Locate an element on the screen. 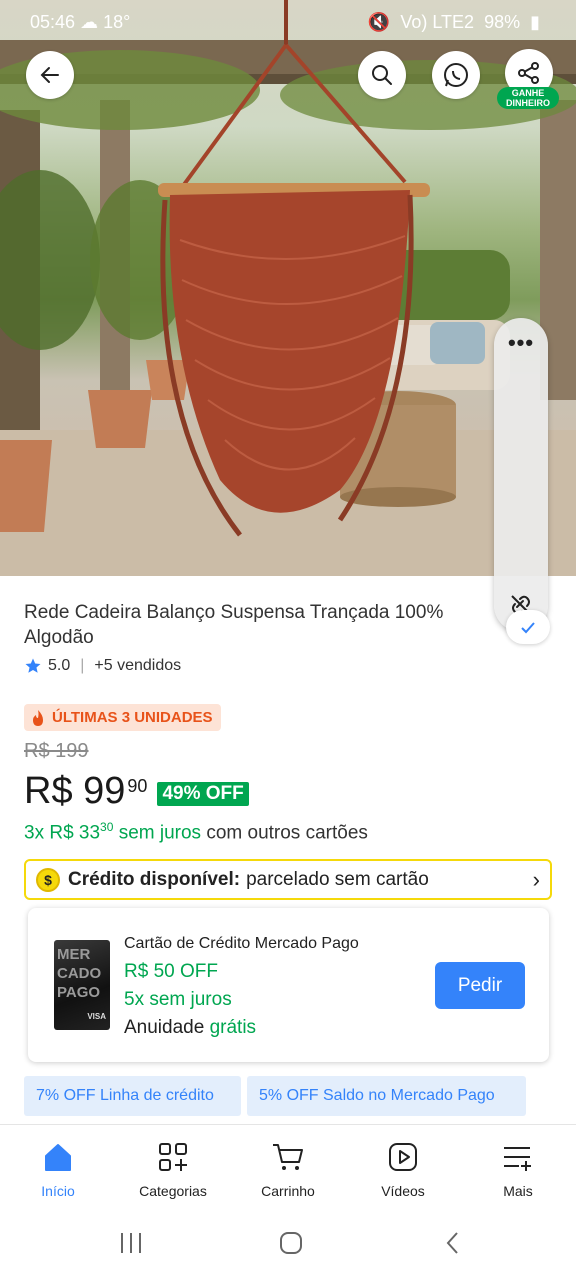  rating-row: 5.0 | +5 vendidos is located at coordinates (102, 666).